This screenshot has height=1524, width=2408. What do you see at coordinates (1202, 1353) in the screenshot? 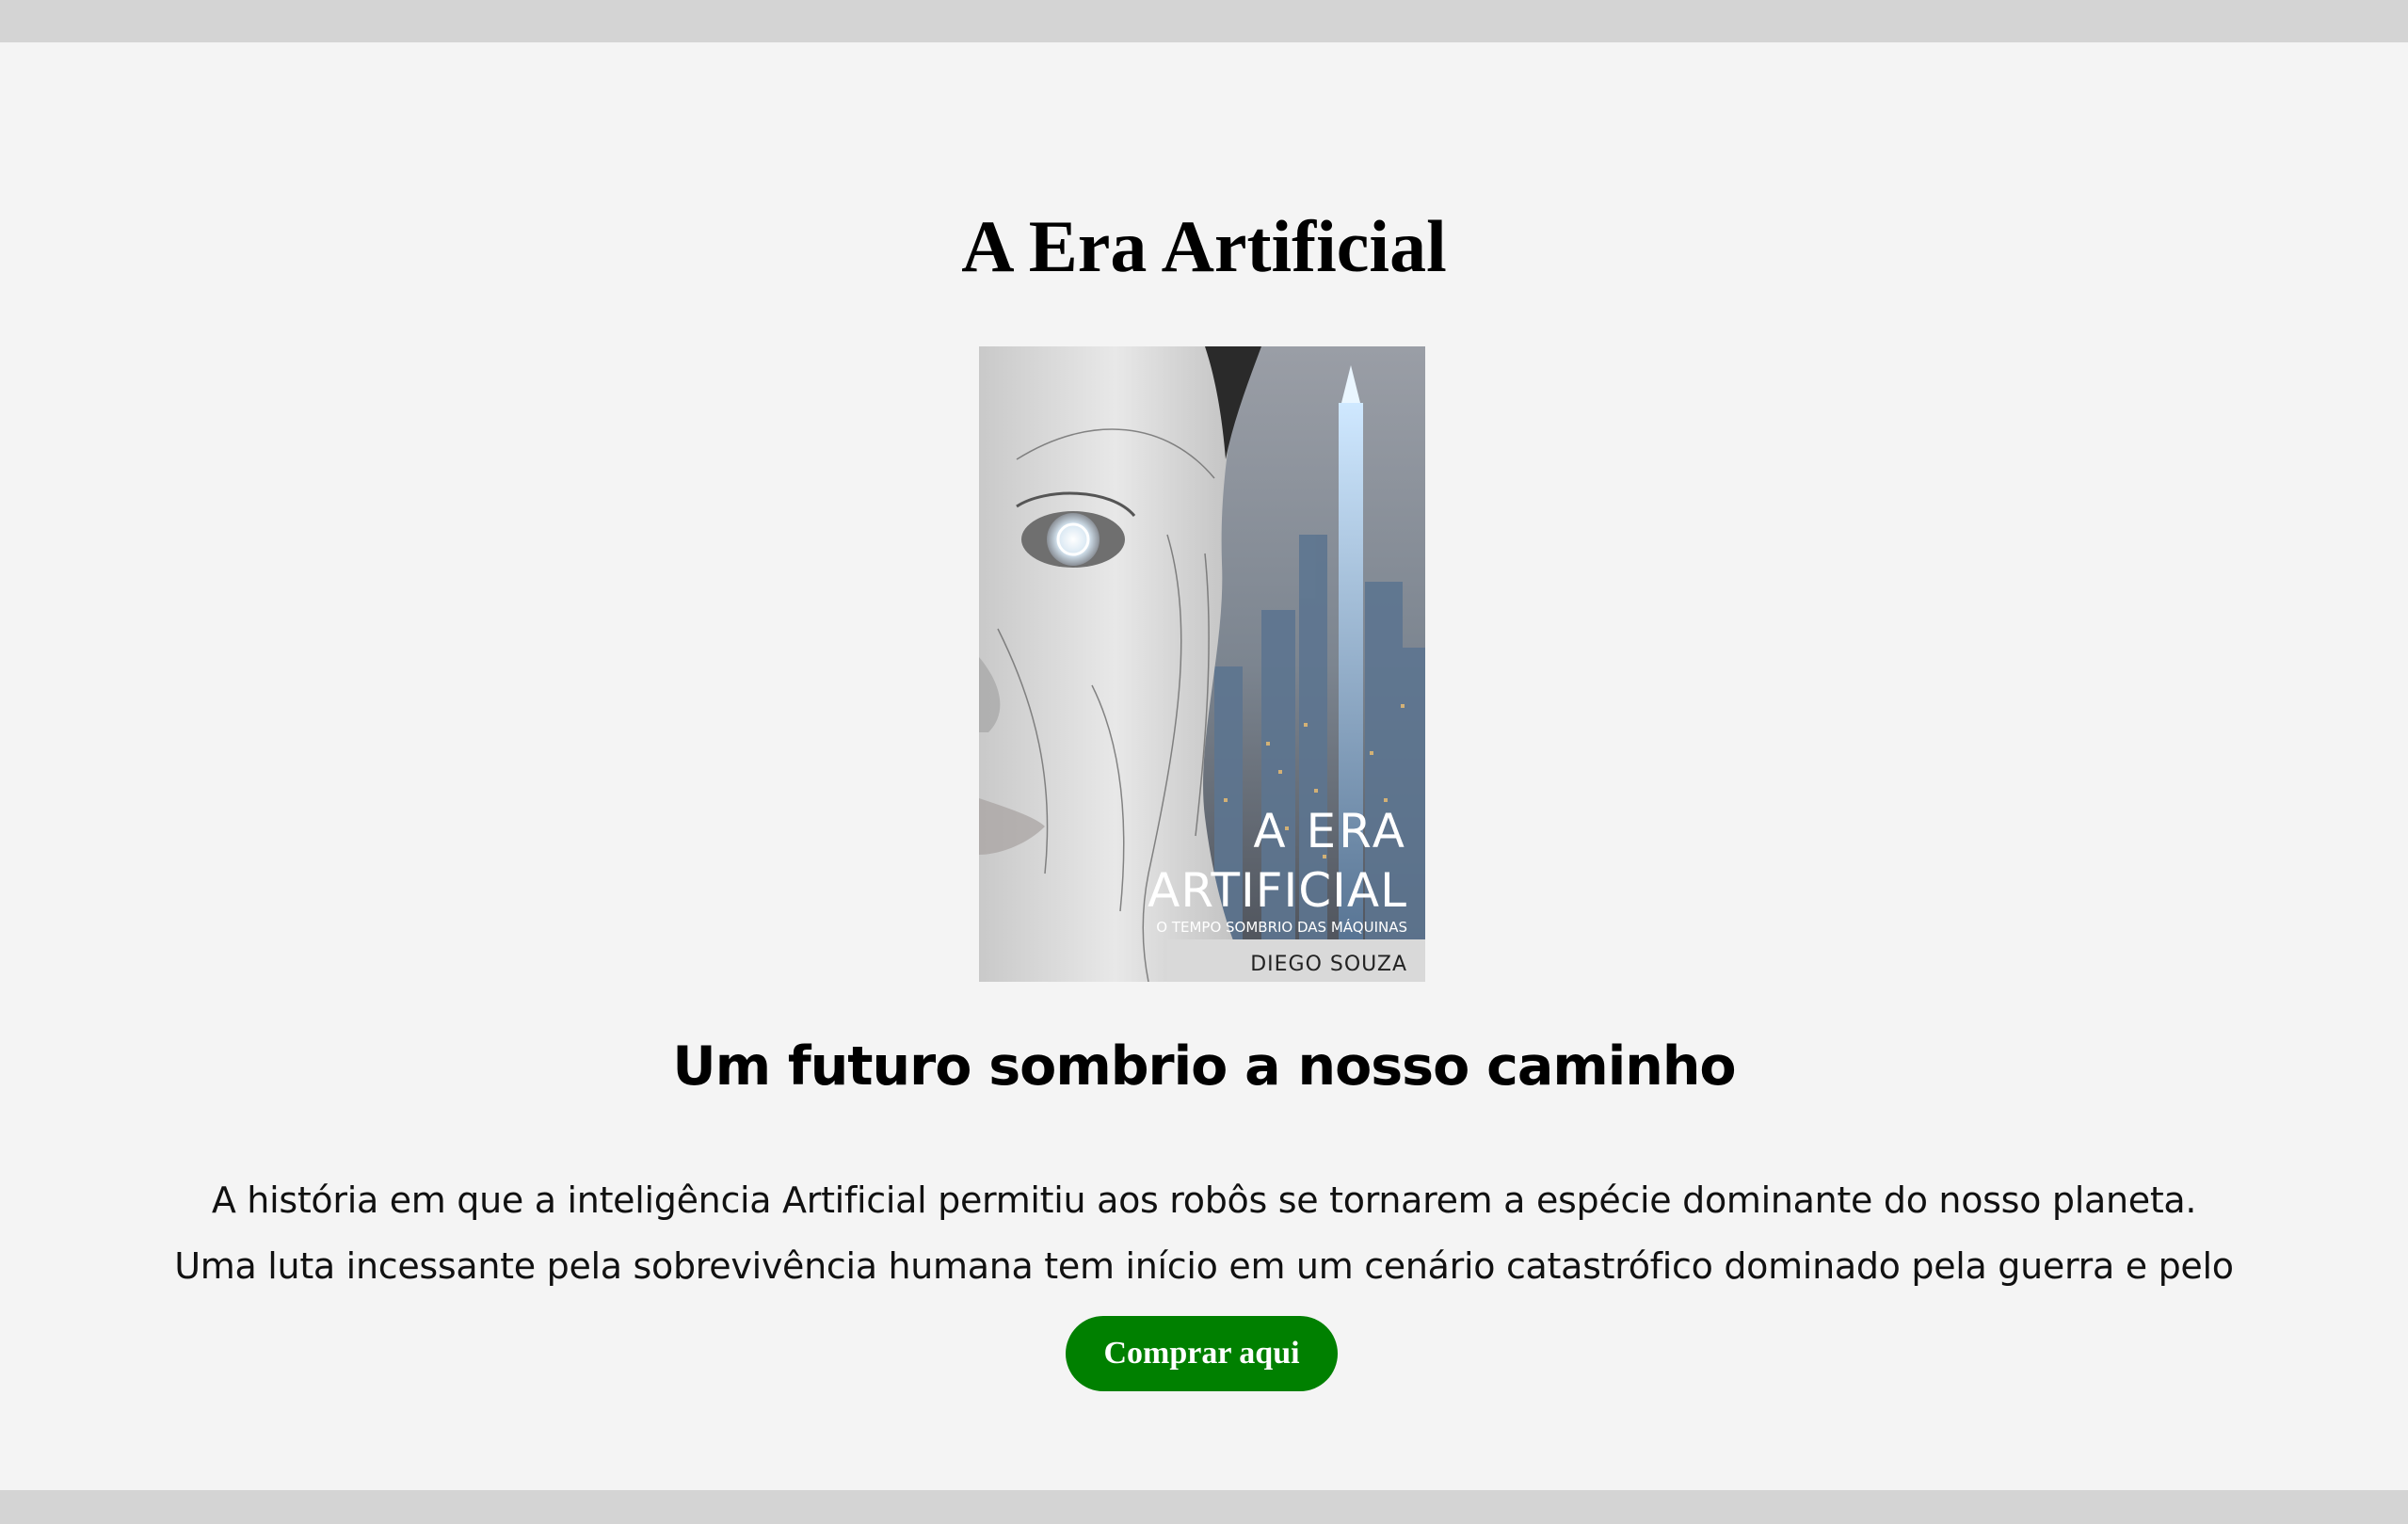
I see `buy-button: Comprar aqui` at bounding box center [1202, 1353].